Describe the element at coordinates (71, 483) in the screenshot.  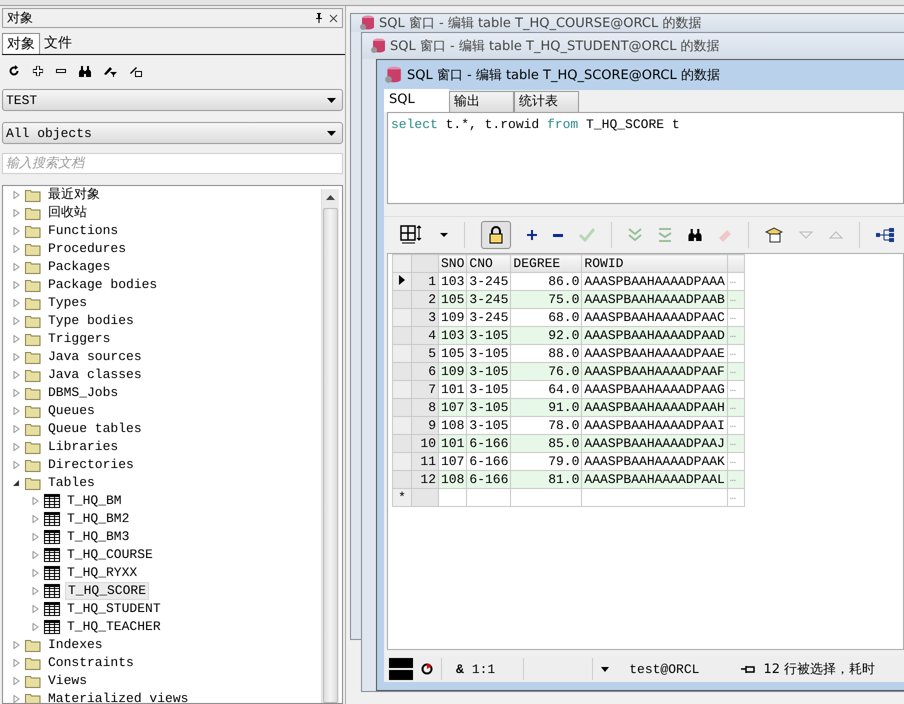
I see `tree-item: Tables` at that location.